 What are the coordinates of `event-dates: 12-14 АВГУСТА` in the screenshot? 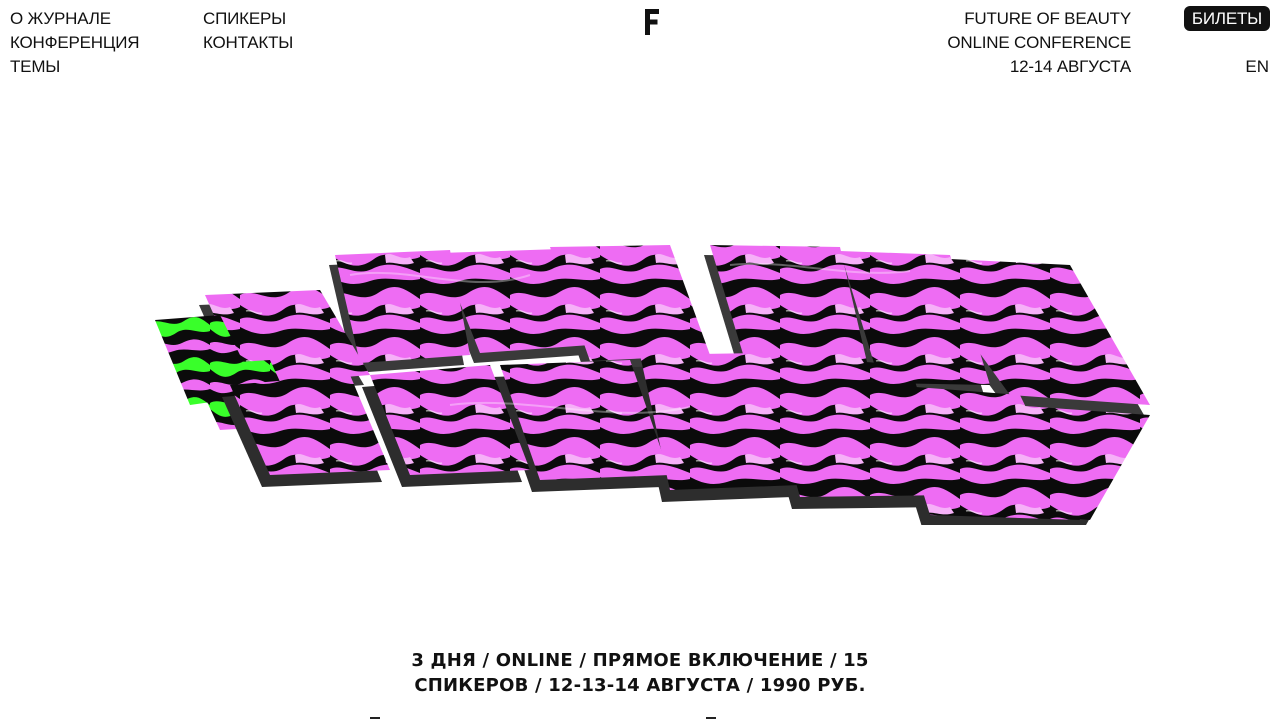 It's located at (1070, 66).